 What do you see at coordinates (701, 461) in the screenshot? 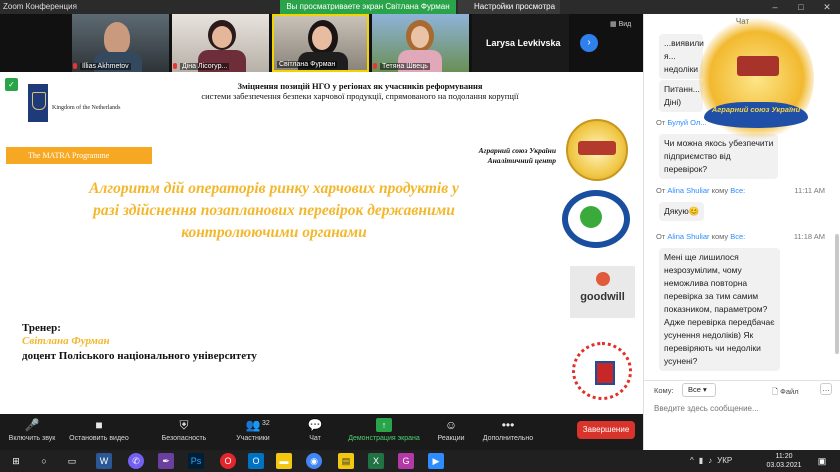
I see `network-icon: ▮` at bounding box center [701, 461].